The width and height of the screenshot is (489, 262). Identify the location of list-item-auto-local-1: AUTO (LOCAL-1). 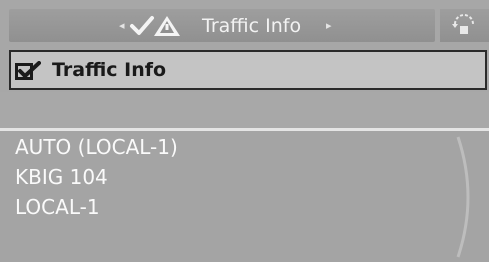
(96, 147).